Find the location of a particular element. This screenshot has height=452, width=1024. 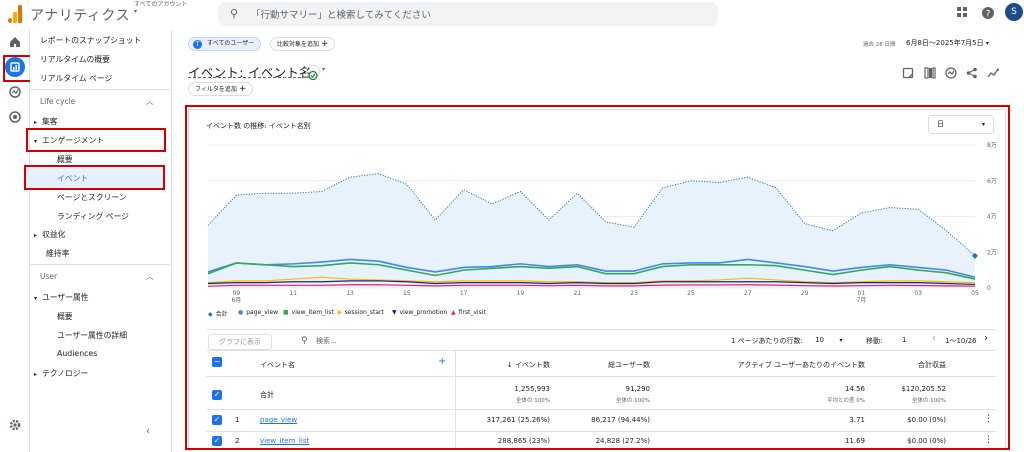

legend-item: ■ view_item_list is located at coordinates (308, 312).